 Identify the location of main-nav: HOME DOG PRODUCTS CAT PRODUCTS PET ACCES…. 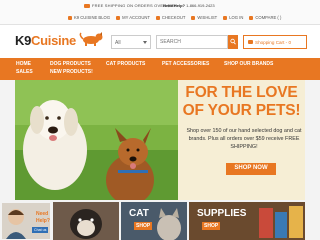
(160, 69).